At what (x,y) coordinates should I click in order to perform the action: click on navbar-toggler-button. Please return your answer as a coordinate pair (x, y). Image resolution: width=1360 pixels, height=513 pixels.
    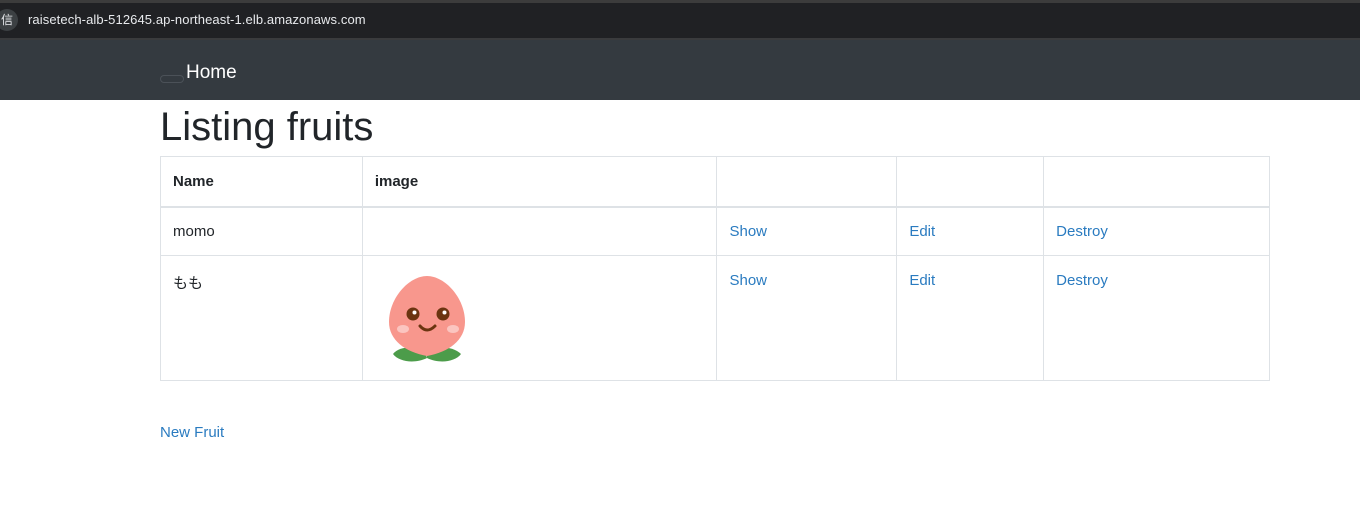
    Looking at the image, I should click on (172, 79).